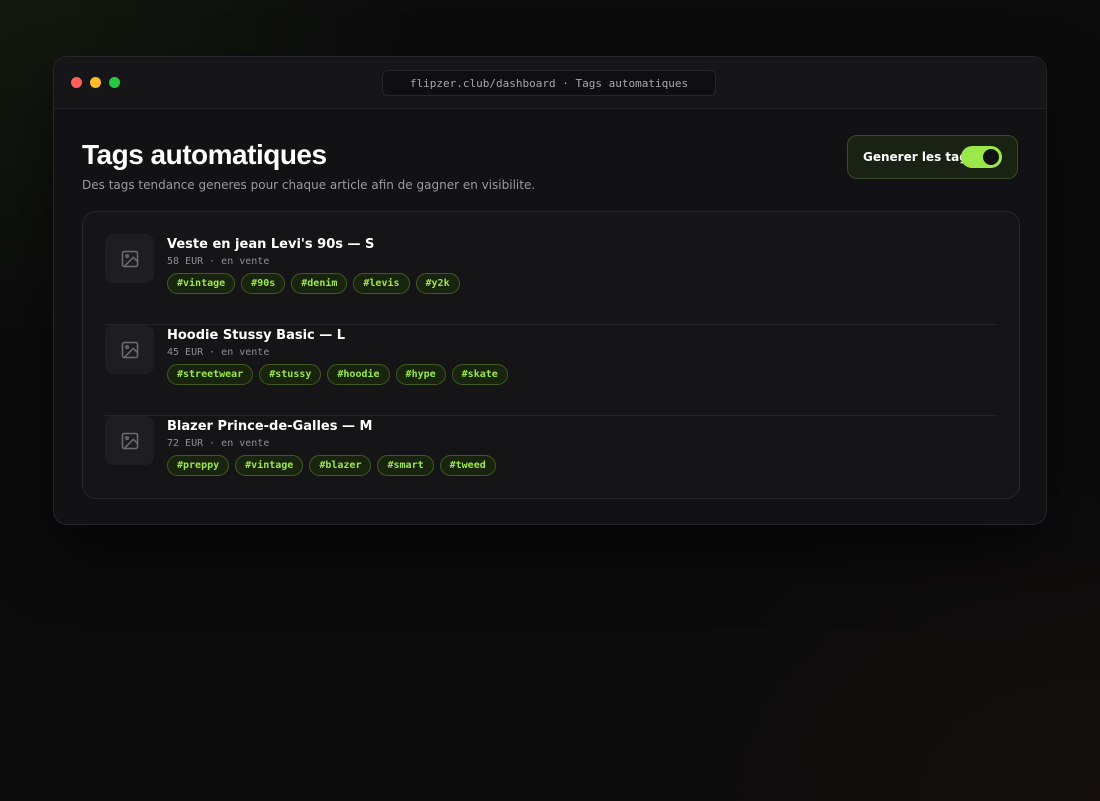  I want to click on tag-list: #vintage #90s #denim #levis #y2k, so click(313, 283).